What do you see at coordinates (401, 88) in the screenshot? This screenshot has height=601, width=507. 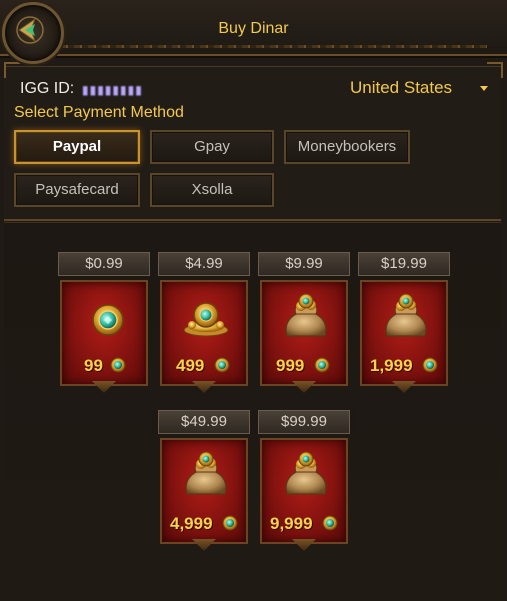 I see `country-selector: United States` at bounding box center [401, 88].